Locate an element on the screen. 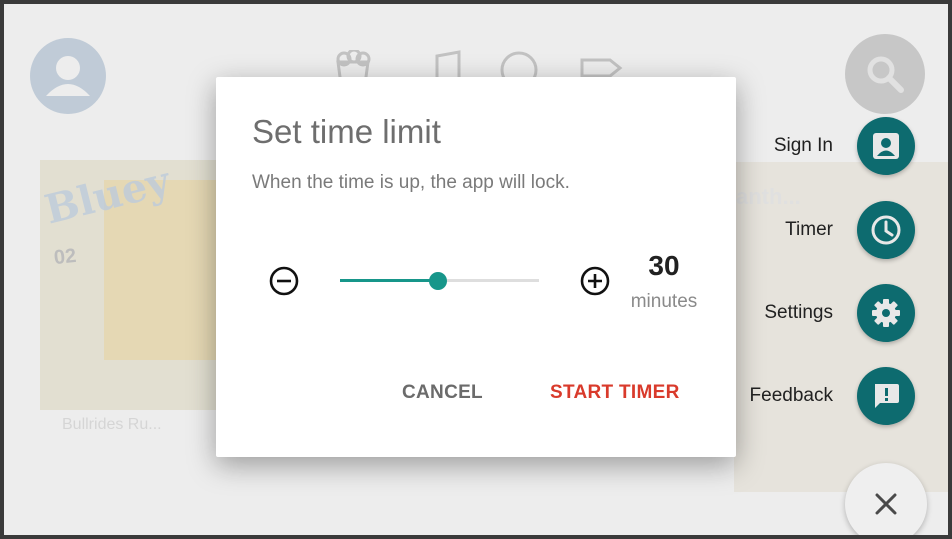  fab-label-timer: Timer is located at coordinates (809, 229).